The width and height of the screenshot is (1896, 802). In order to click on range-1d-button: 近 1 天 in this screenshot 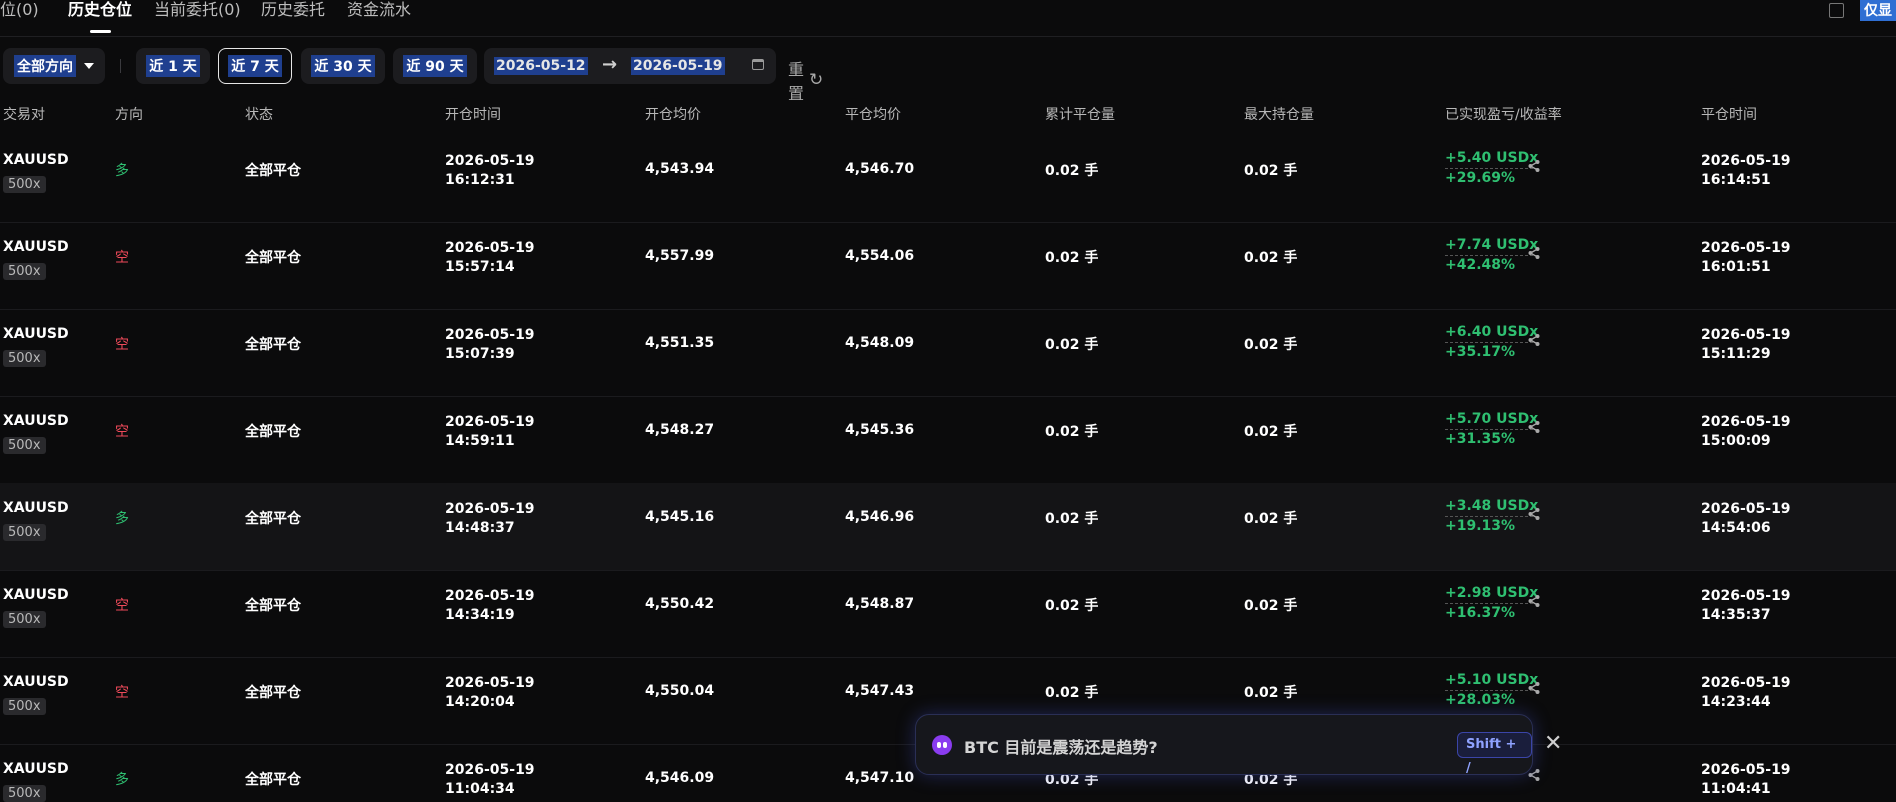, I will do `click(173, 66)`.